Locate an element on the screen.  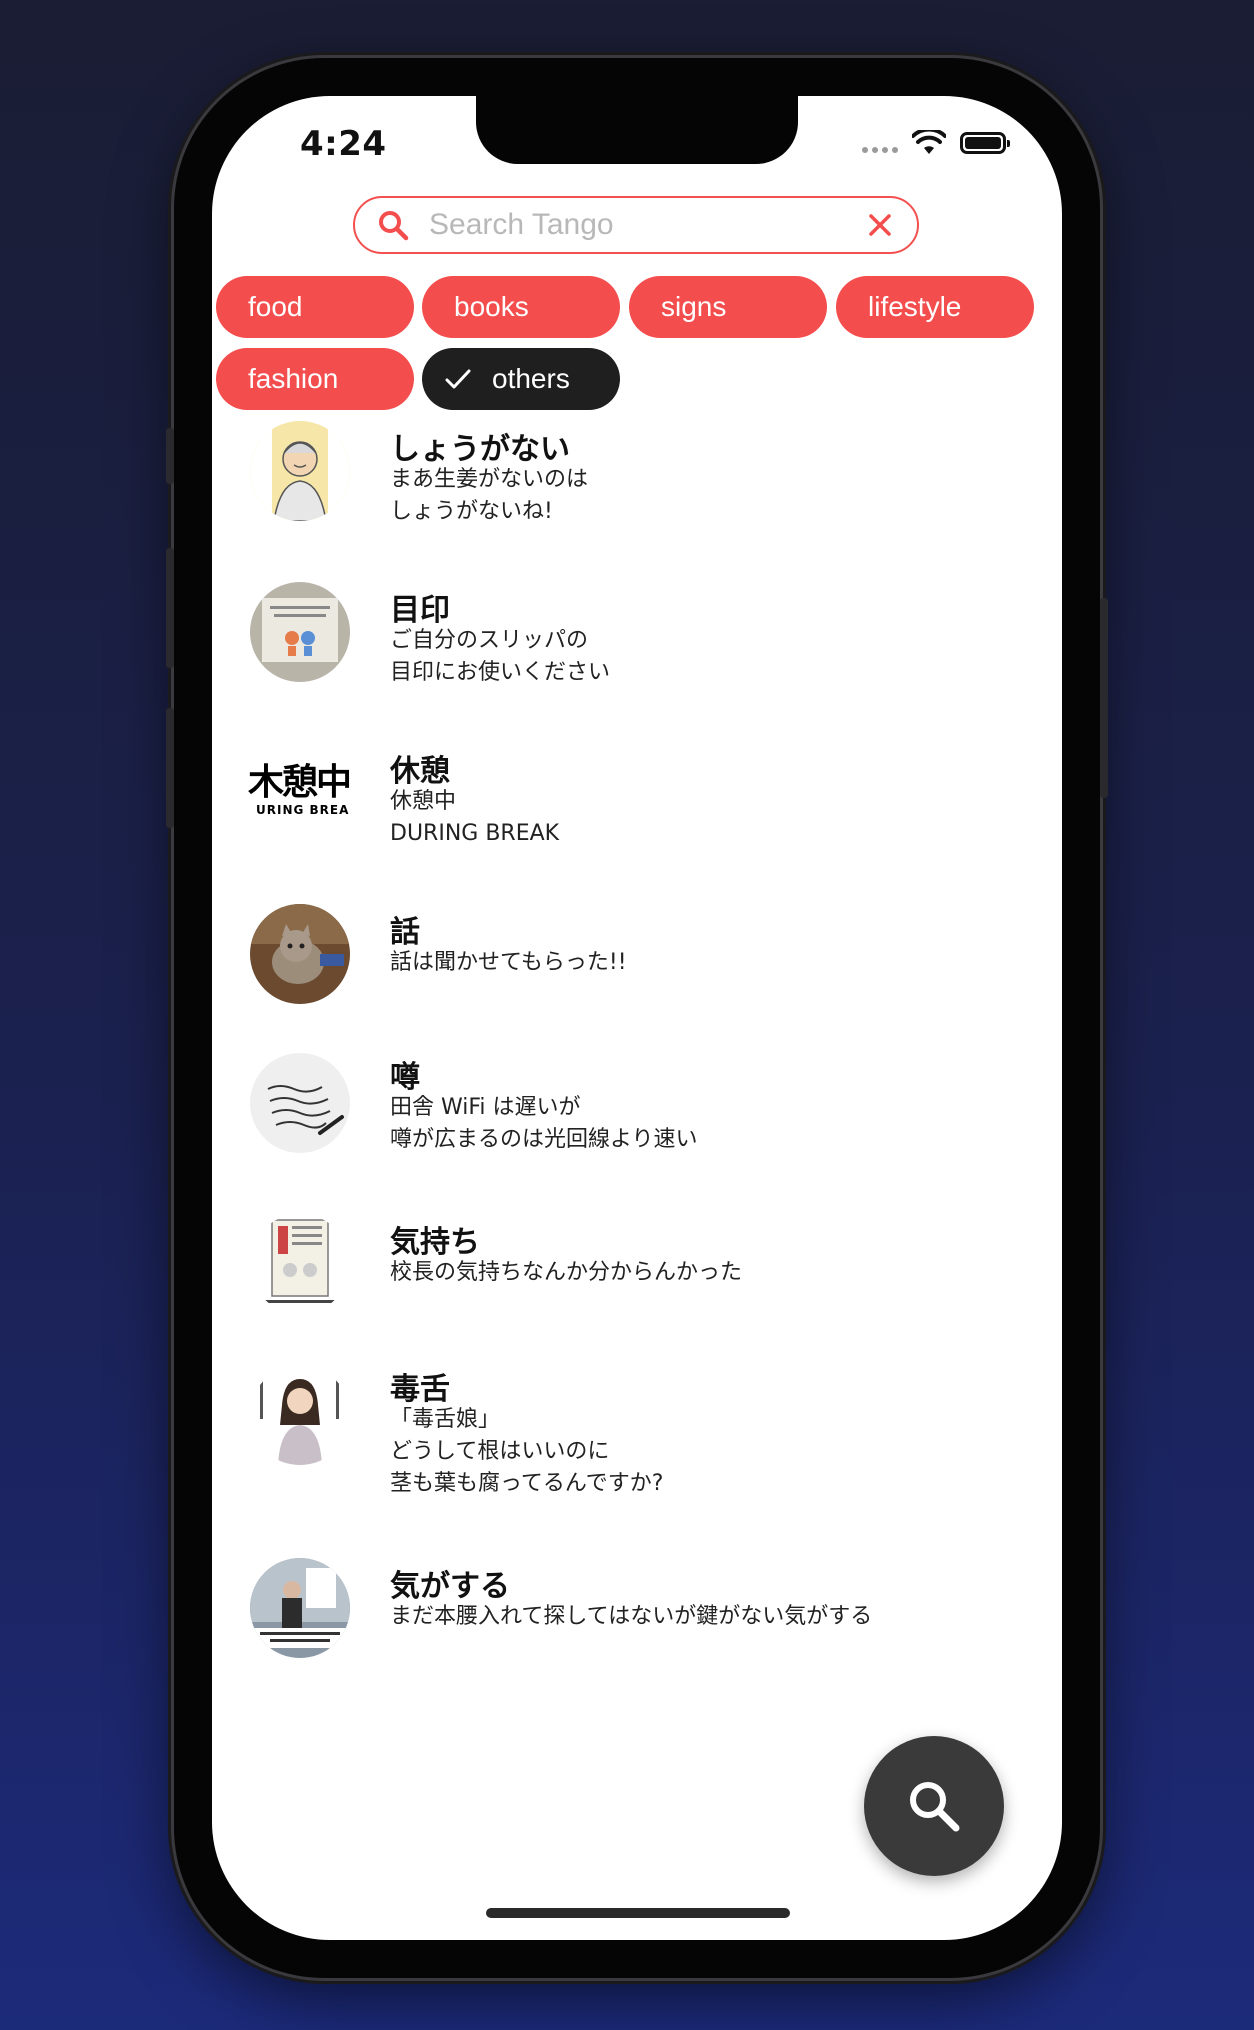
cellular-signal-icon is located at coordinates (880, 150).